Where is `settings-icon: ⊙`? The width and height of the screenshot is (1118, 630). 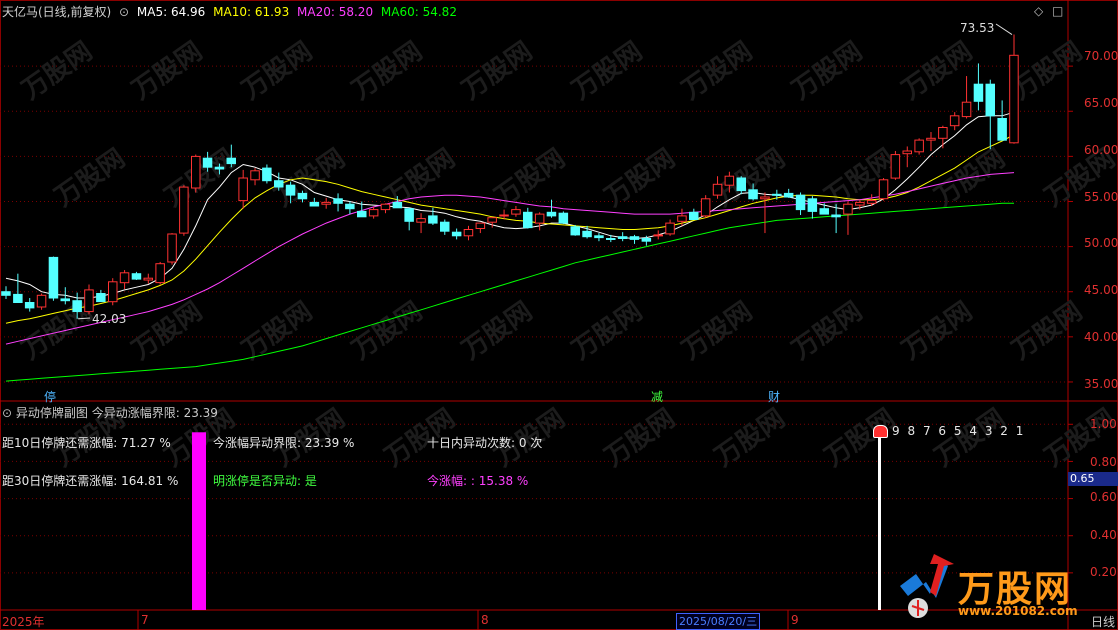 settings-icon: ⊙ is located at coordinates (124, 12).